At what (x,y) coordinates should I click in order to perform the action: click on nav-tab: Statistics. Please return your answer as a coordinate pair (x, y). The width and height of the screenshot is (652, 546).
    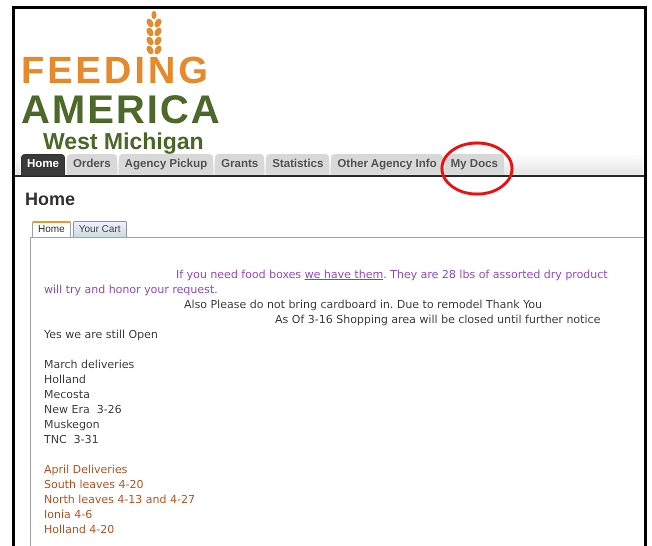
    Looking at the image, I should click on (298, 164).